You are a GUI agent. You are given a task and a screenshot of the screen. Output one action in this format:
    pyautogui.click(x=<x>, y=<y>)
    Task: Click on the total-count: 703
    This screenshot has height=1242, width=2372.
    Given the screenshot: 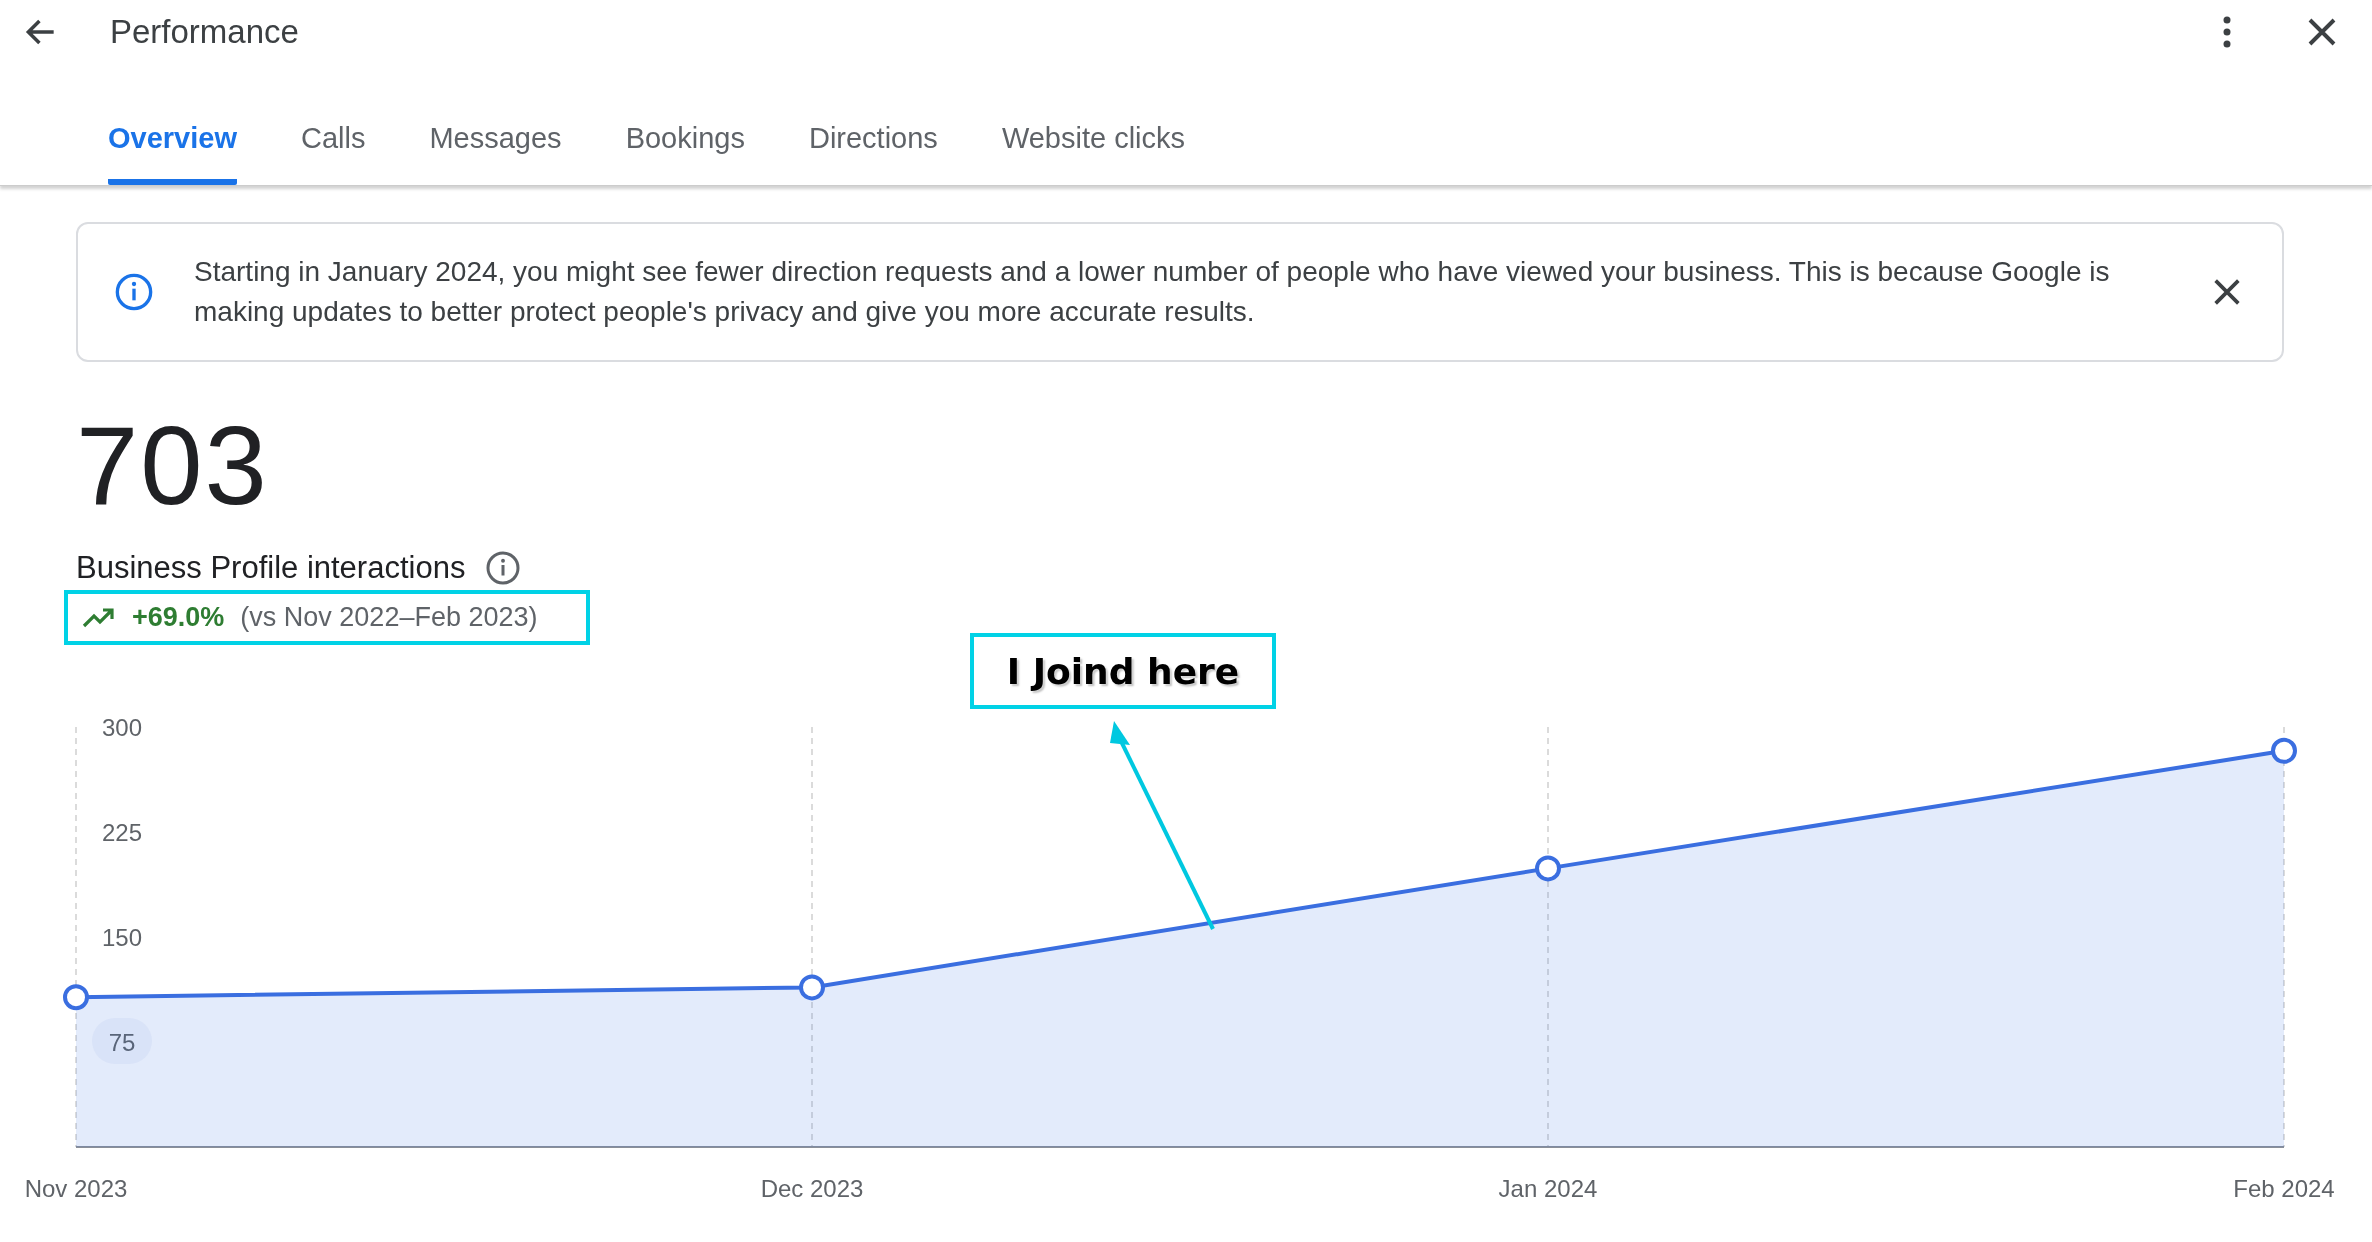 What is the action you would take?
    pyautogui.click(x=173, y=466)
    